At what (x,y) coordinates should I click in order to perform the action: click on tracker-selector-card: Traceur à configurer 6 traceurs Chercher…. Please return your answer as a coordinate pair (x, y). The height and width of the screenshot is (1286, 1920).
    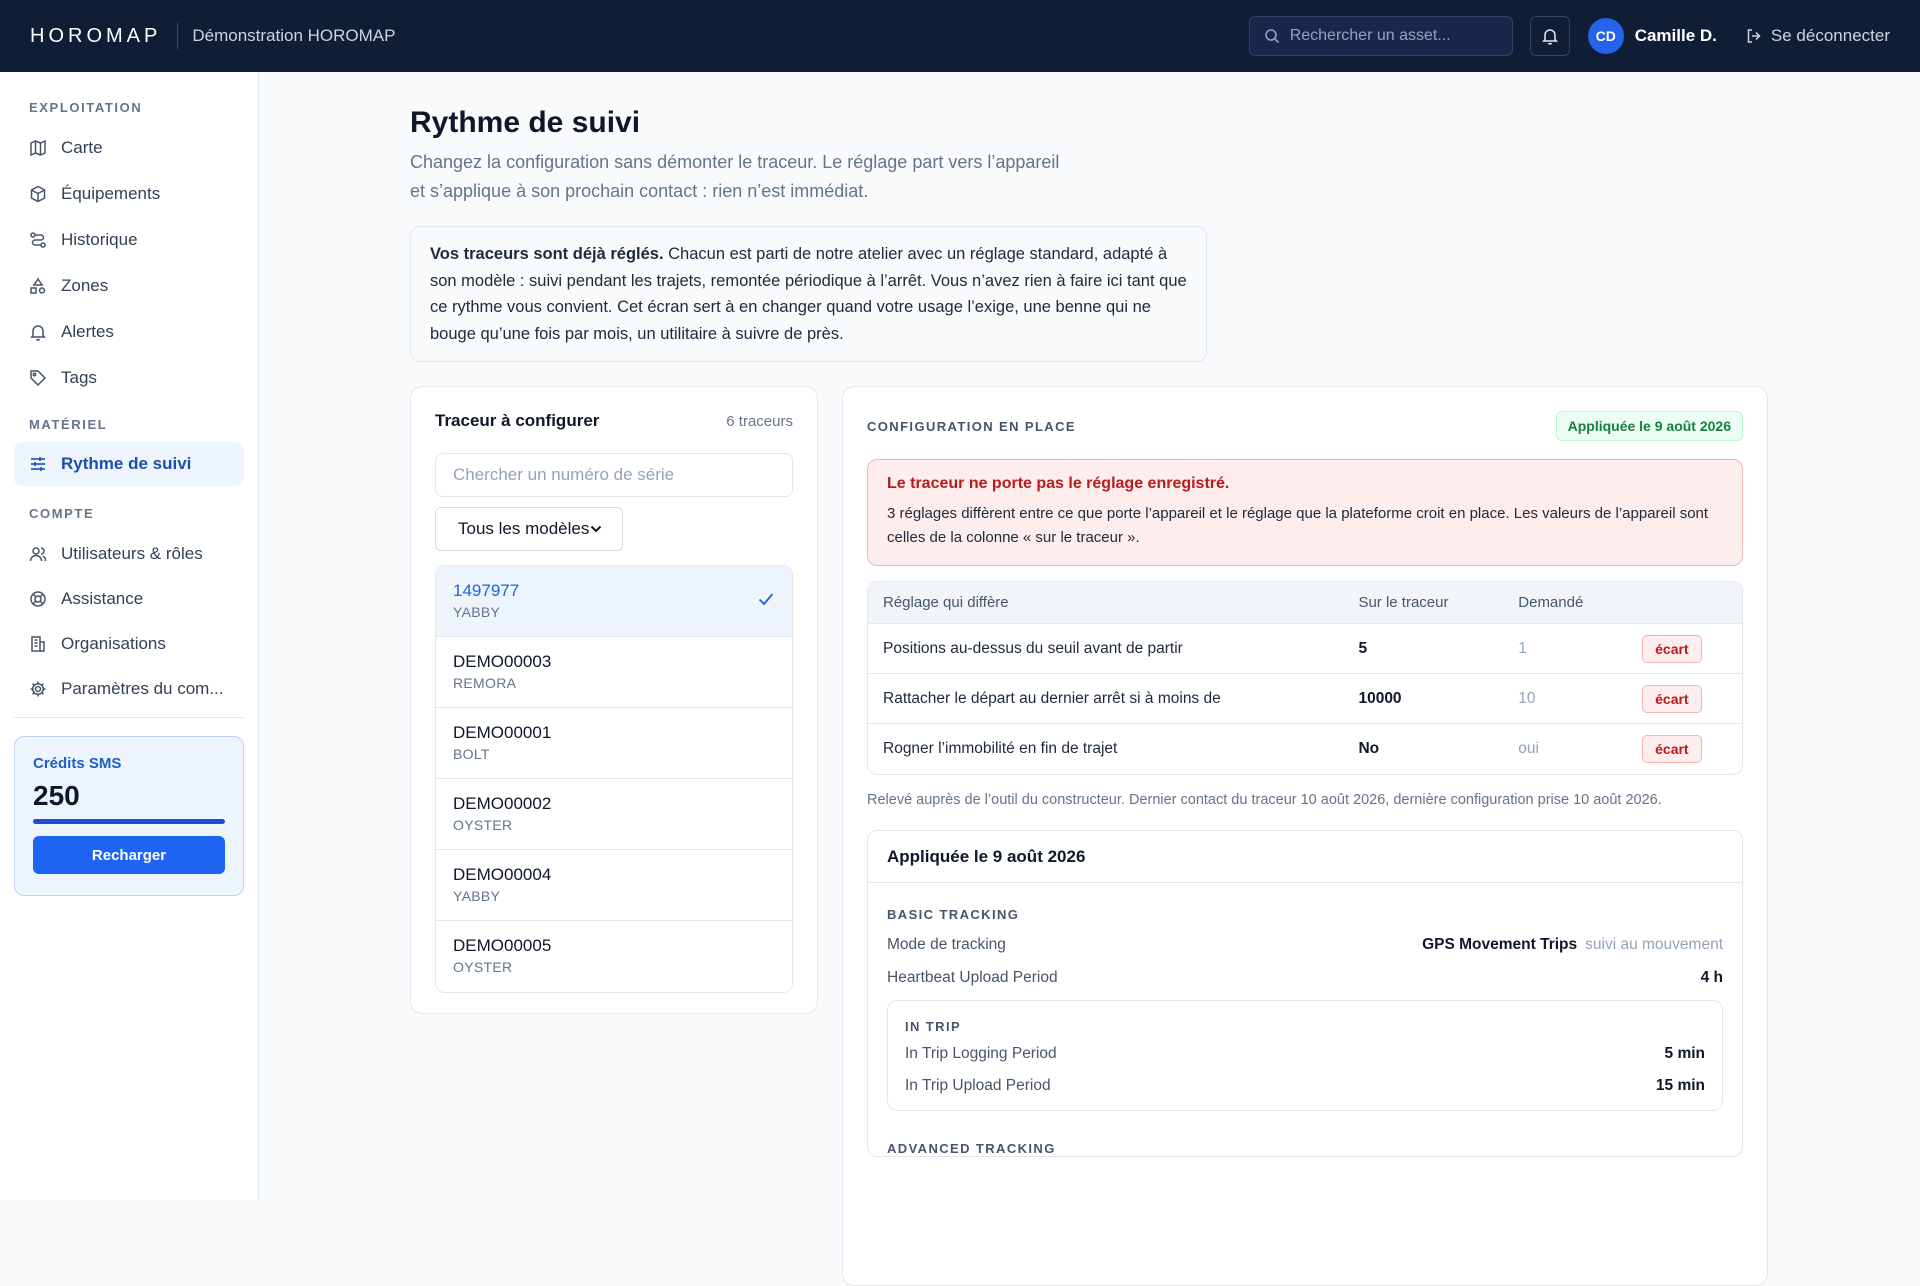
    Looking at the image, I should click on (614, 700).